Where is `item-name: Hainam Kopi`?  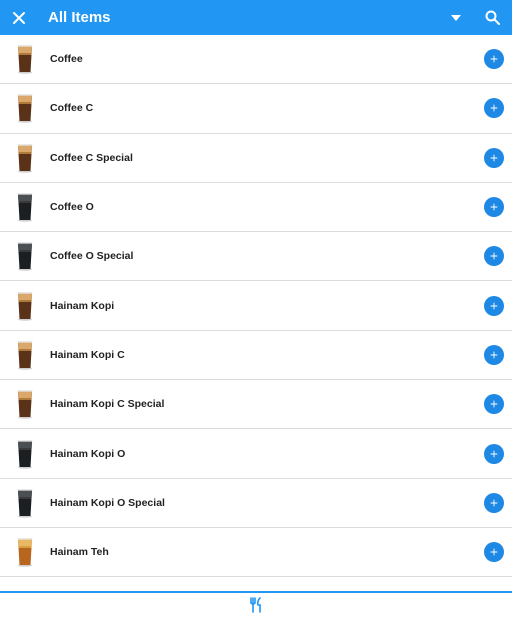
item-name: Hainam Kopi is located at coordinates (82, 305).